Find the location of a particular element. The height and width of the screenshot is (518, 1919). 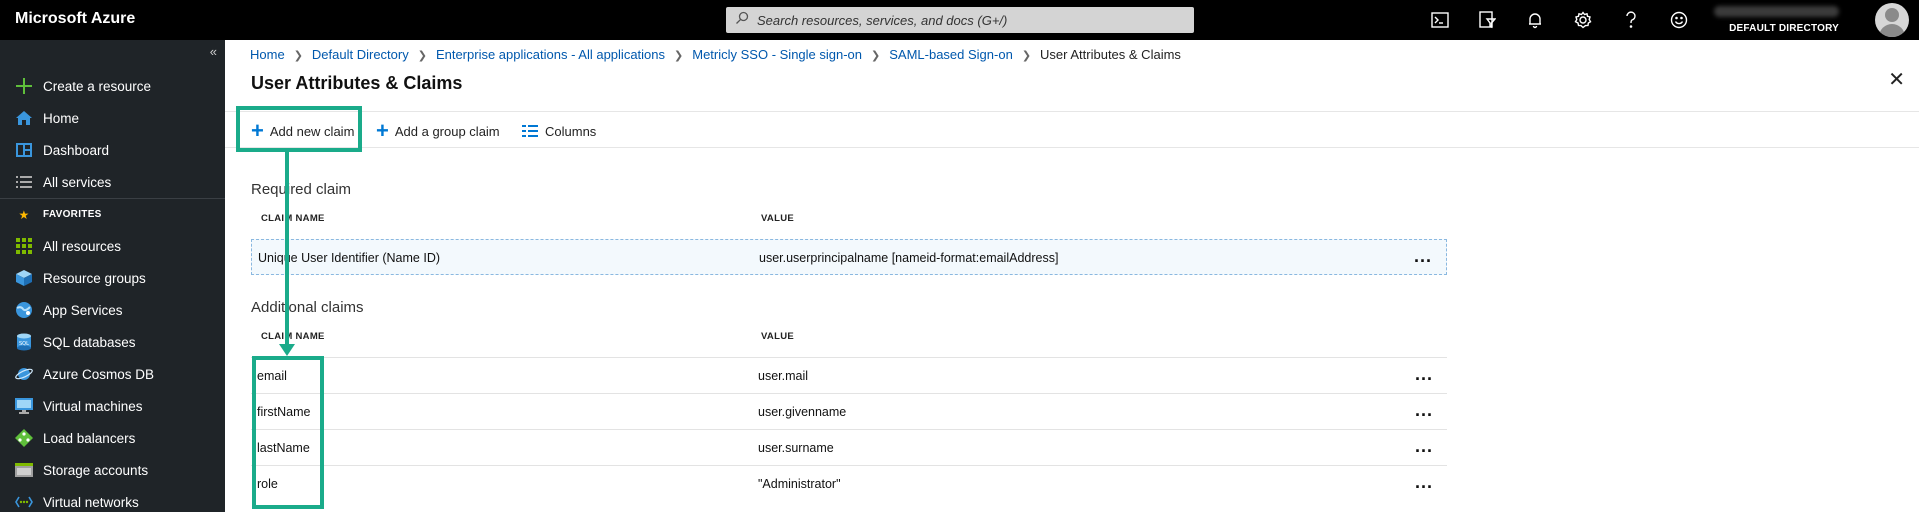

sidebar-item-virtual-networks: Virtual networks is located at coordinates (112, 502).